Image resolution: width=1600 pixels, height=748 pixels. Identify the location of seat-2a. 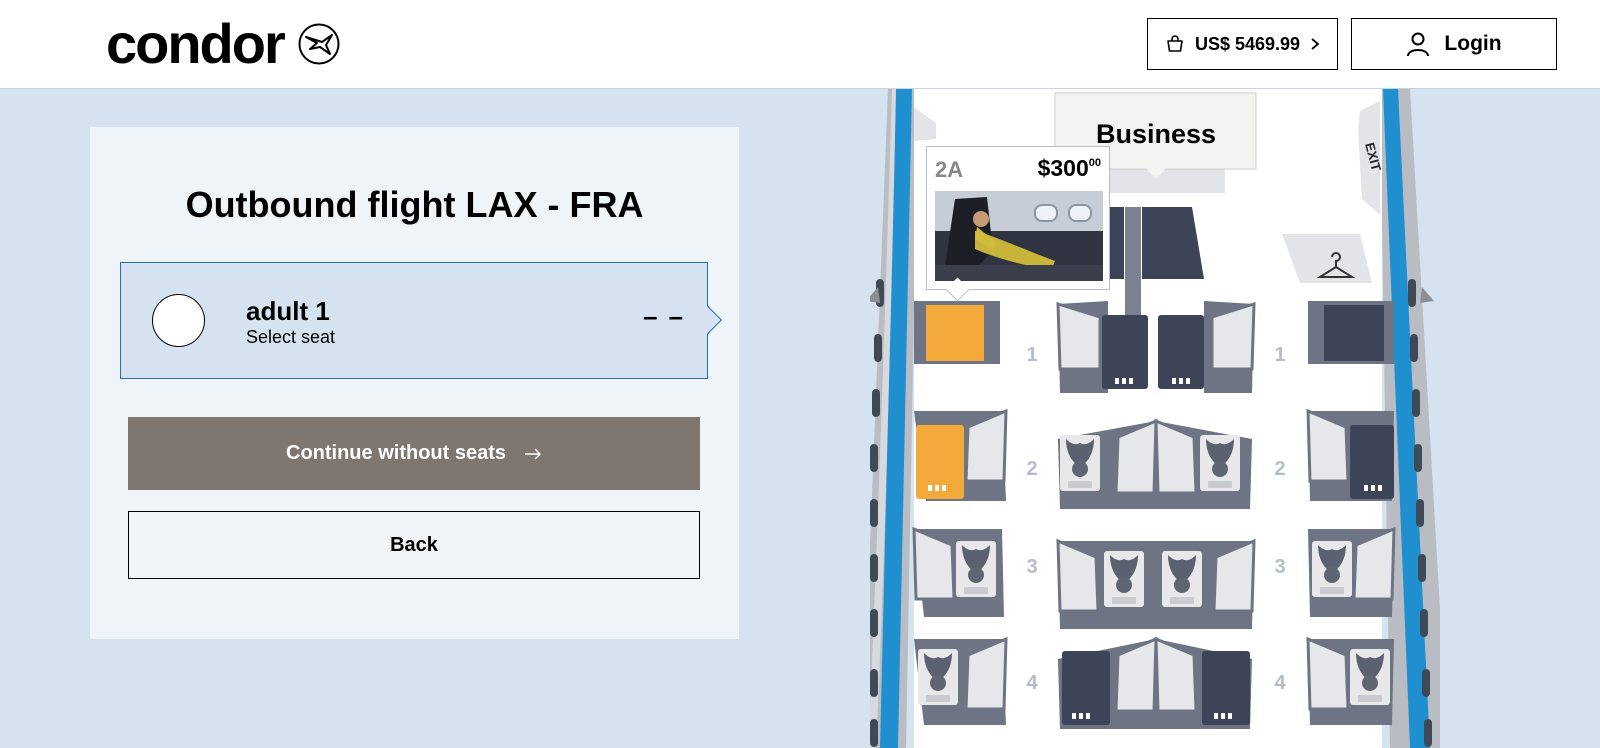
(961, 454).